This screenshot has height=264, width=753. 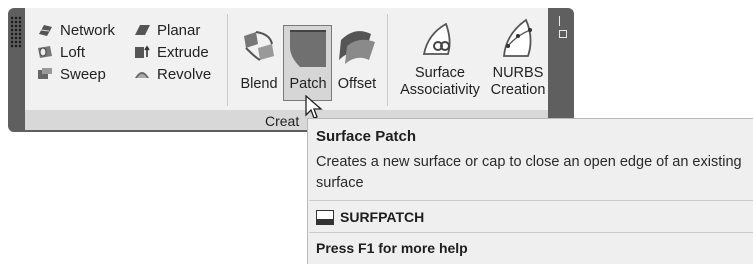 I want to click on surface-associativity-icon, so click(x=436, y=38).